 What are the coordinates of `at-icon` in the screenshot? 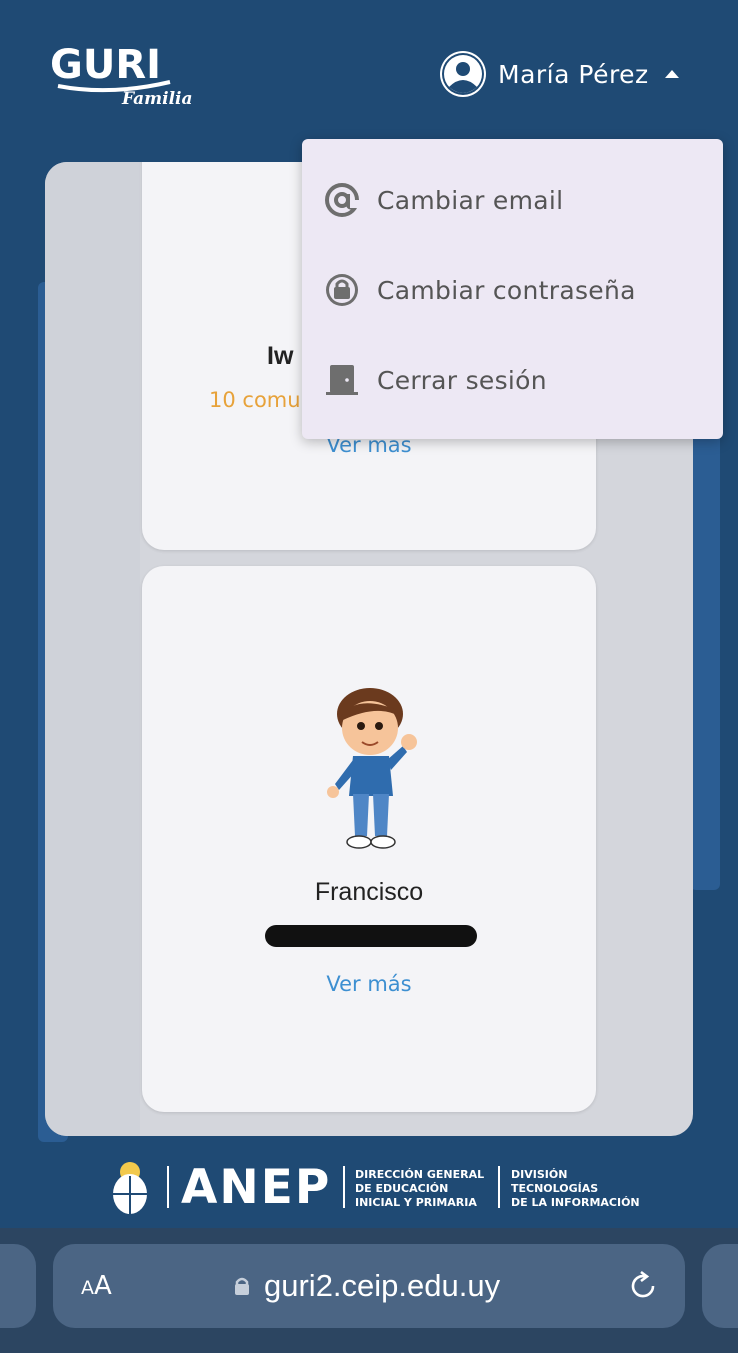 It's located at (342, 200).